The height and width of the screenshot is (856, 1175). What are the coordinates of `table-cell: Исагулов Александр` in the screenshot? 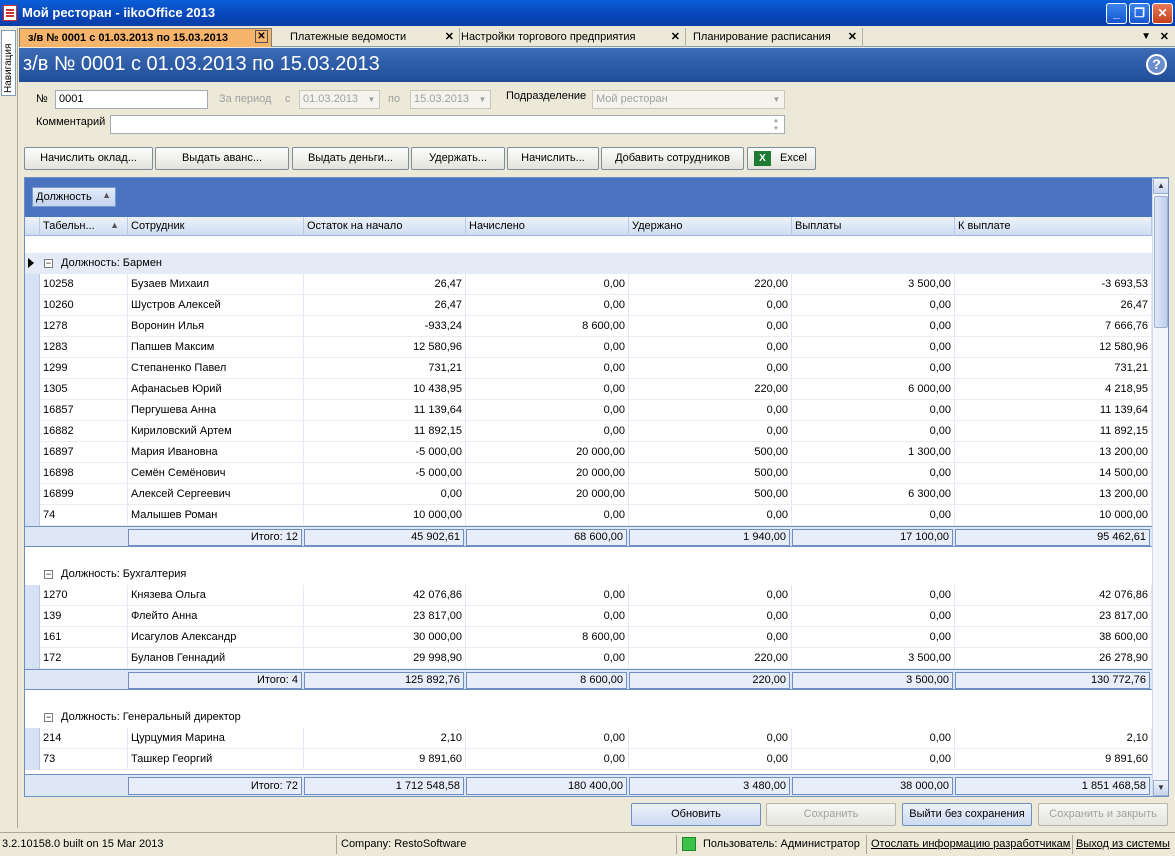 It's located at (216, 637).